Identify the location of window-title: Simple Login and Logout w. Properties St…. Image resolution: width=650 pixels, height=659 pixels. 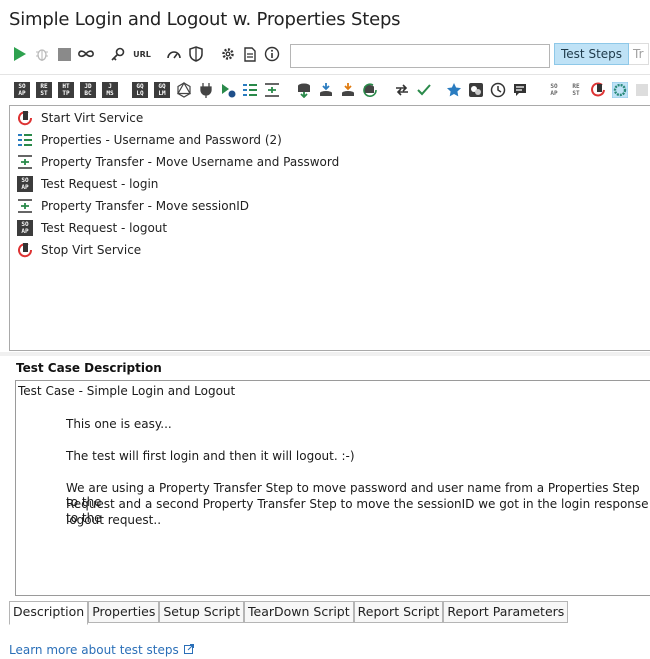
(205, 19).